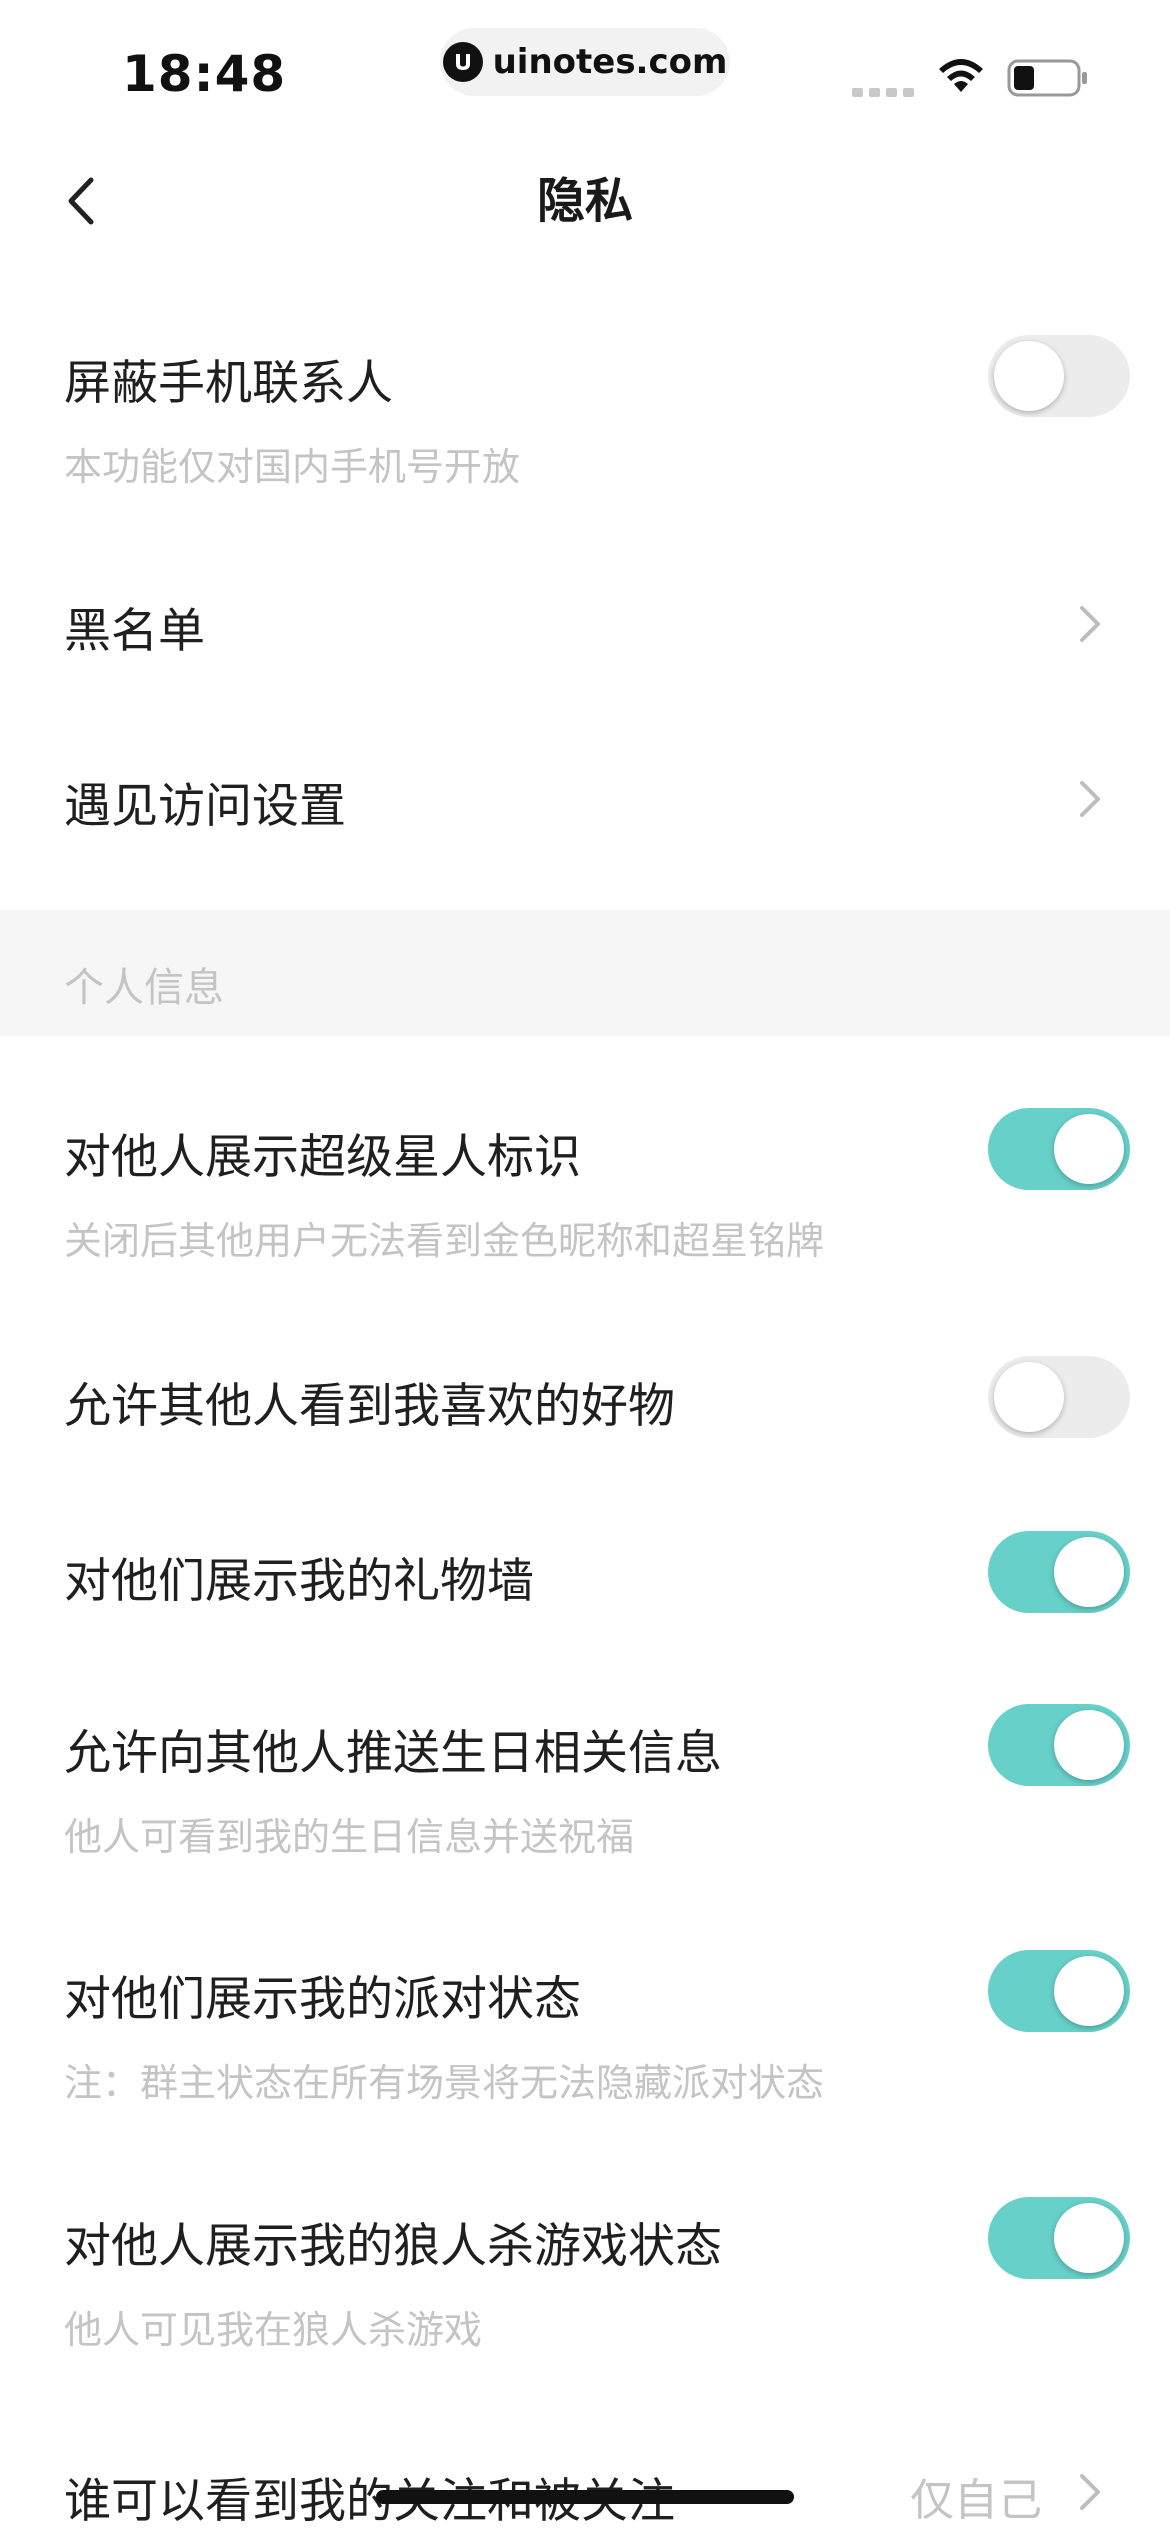 This screenshot has height=2532, width=1170. What do you see at coordinates (961, 75) in the screenshot?
I see `wifi-icon` at bounding box center [961, 75].